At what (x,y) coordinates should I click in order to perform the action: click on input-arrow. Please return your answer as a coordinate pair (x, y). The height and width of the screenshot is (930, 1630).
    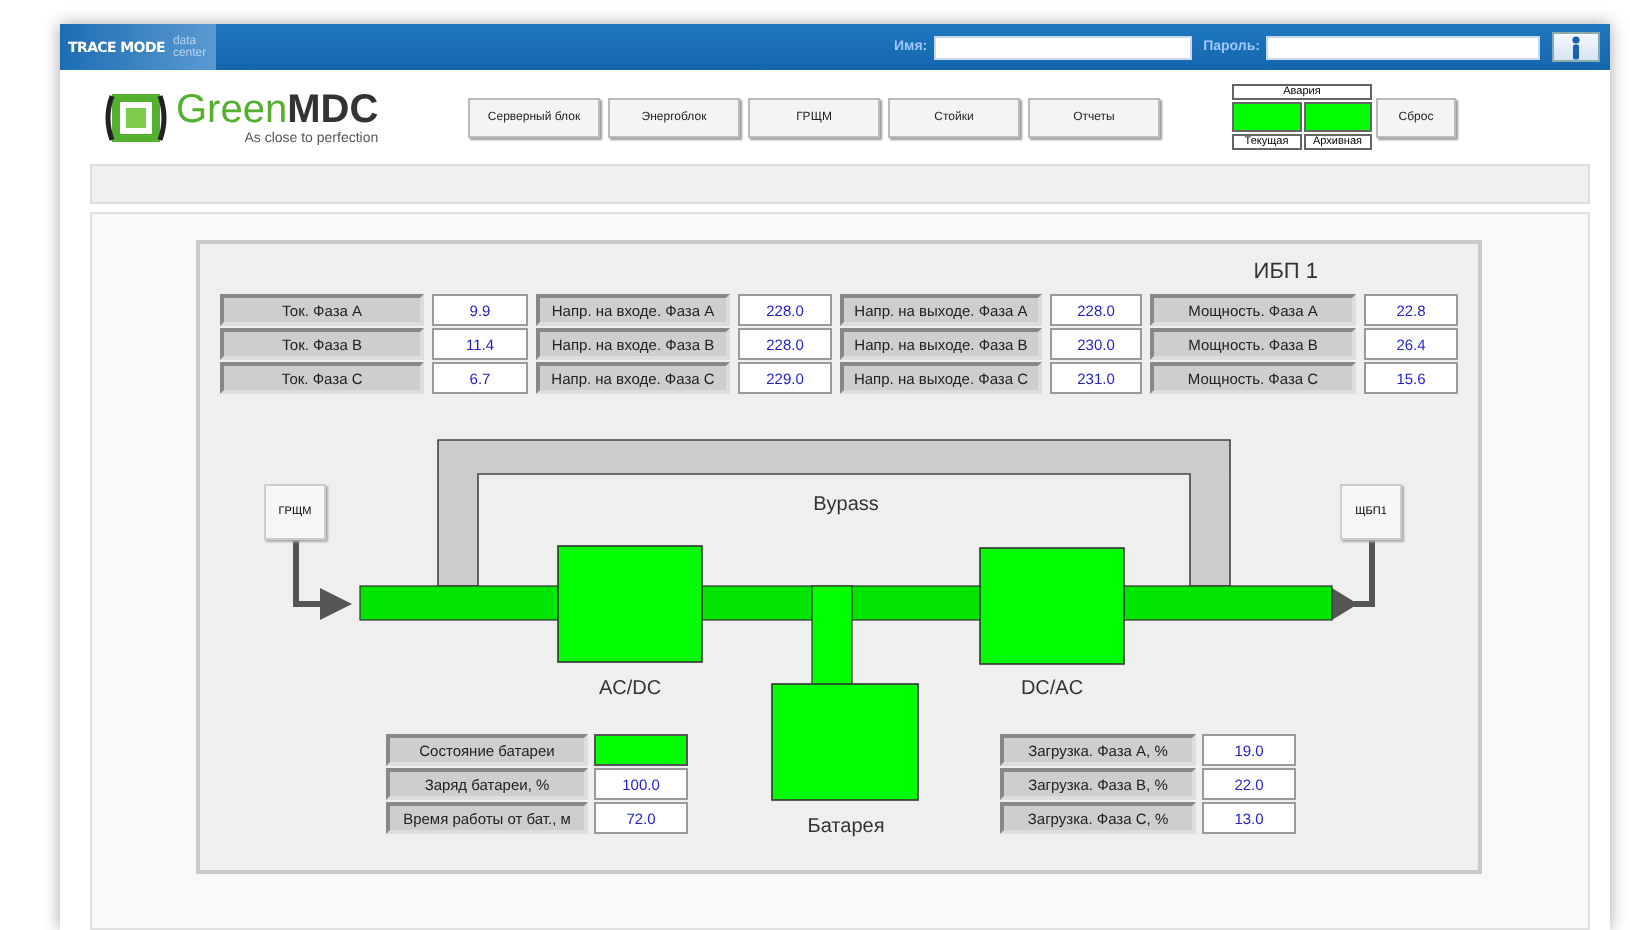
    Looking at the image, I should click on (322, 580).